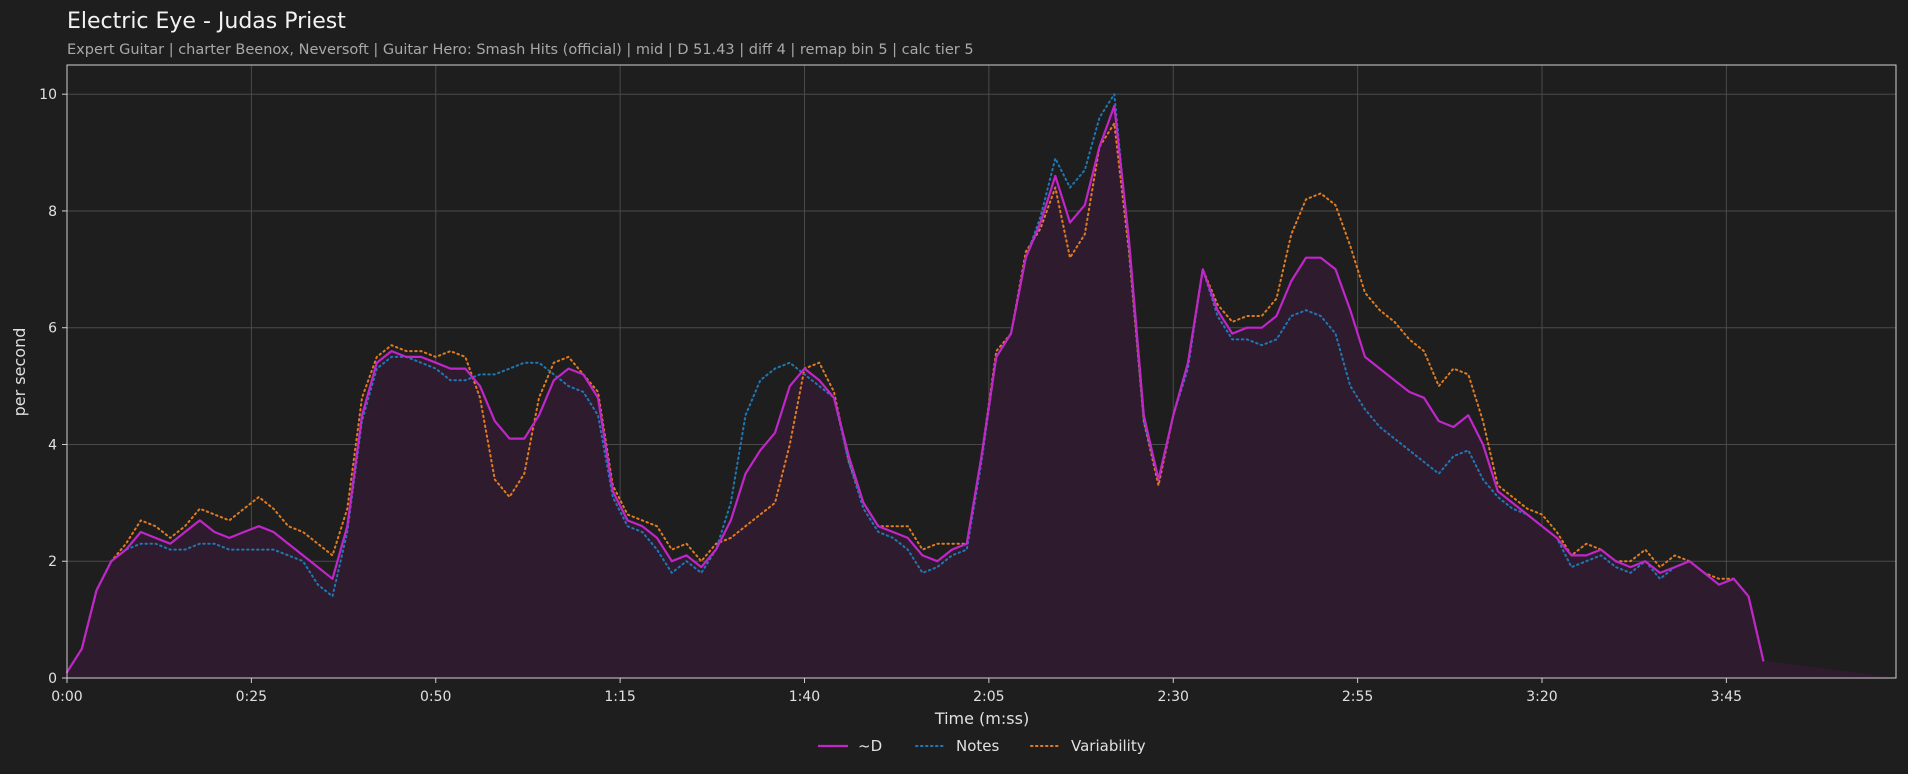 The image size is (1908, 774). I want to click on x-tick-label: 3:45, so click(1726, 697).